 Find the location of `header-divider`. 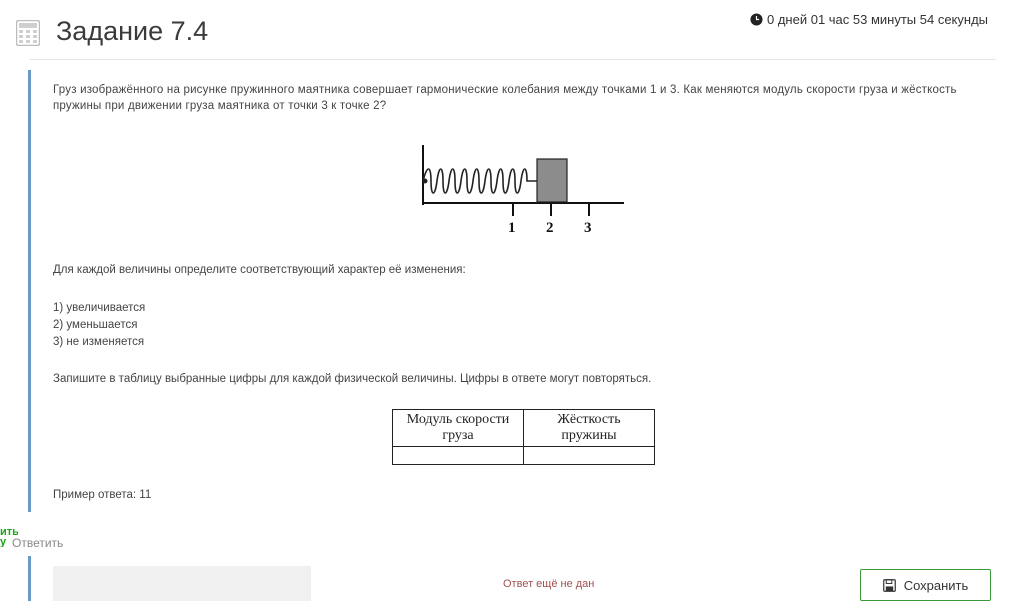

header-divider is located at coordinates (513, 59).